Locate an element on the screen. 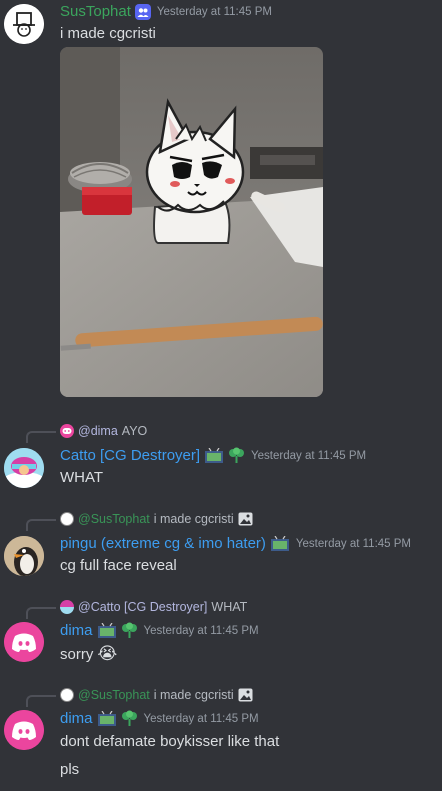  author-name: SusTophat is located at coordinates (95, 11).